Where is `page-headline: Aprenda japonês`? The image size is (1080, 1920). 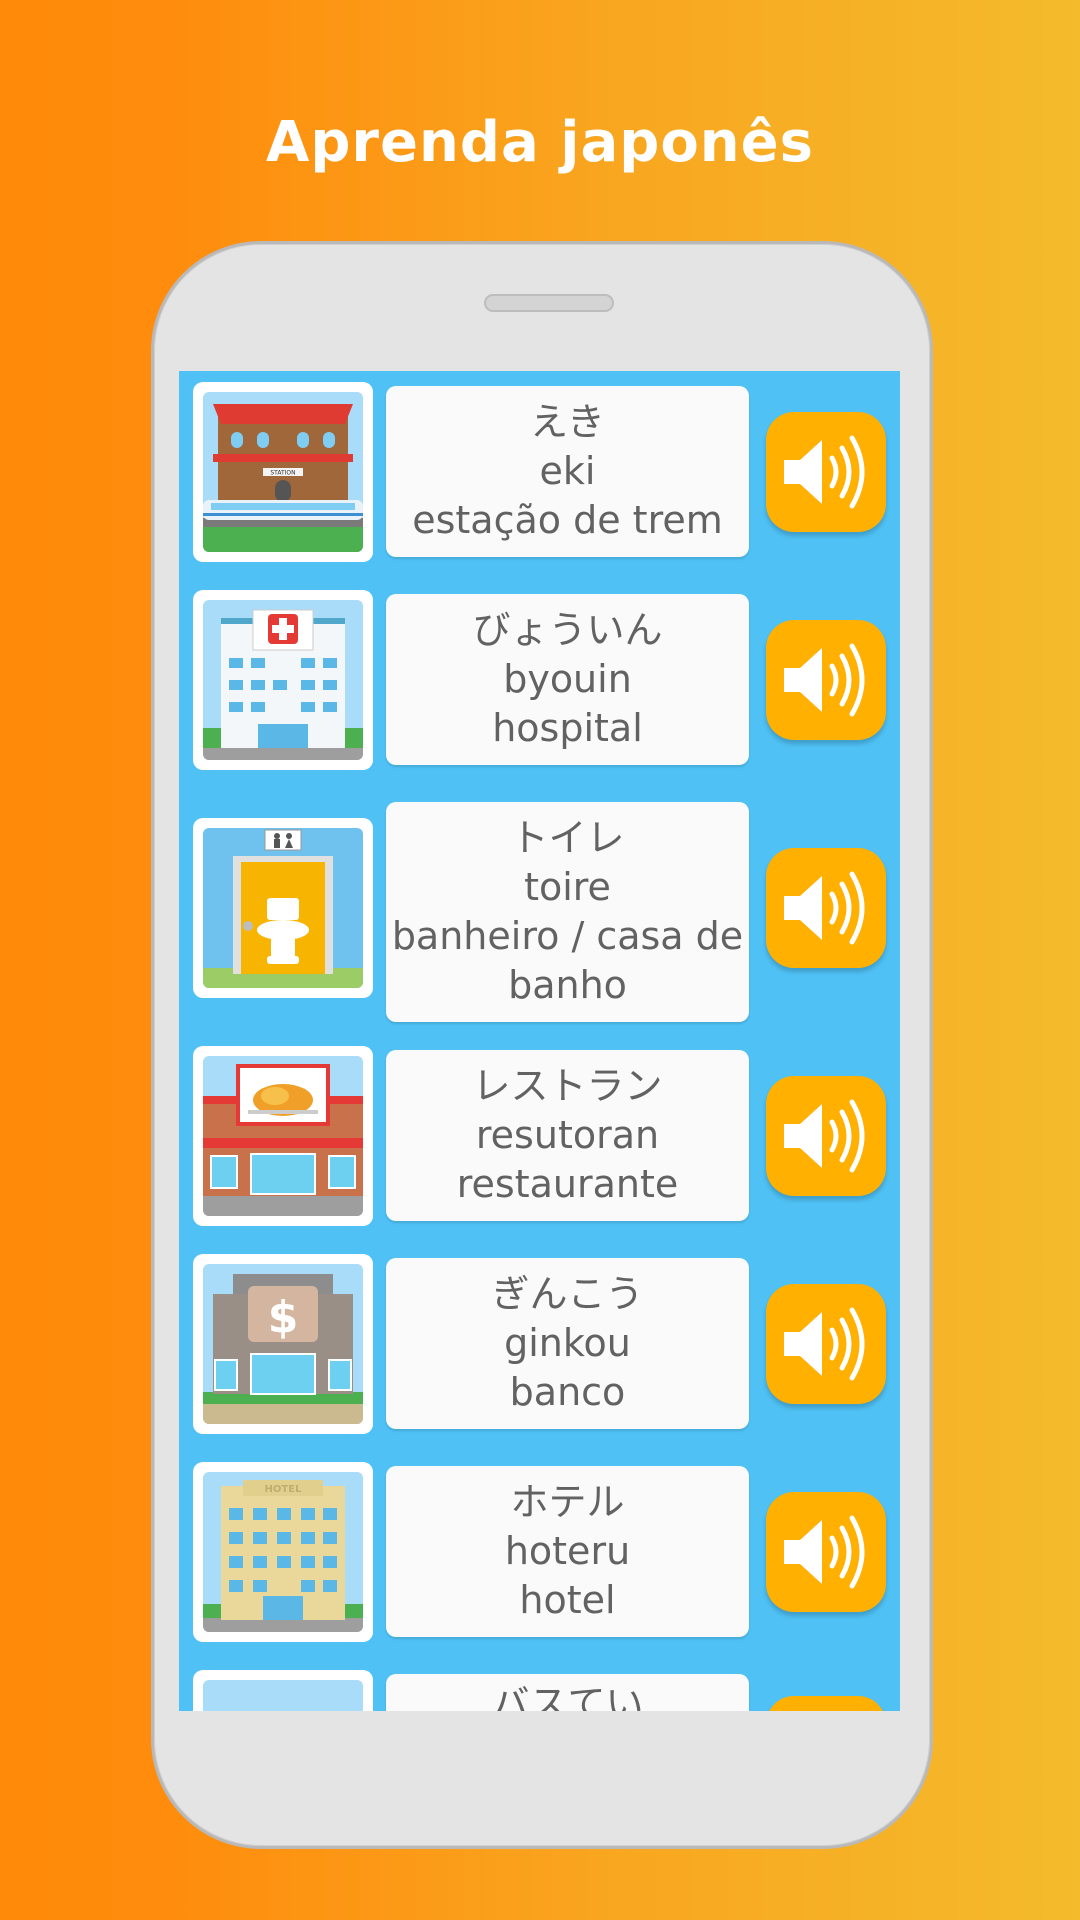
page-headline: Aprenda japonês is located at coordinates (540, 142).